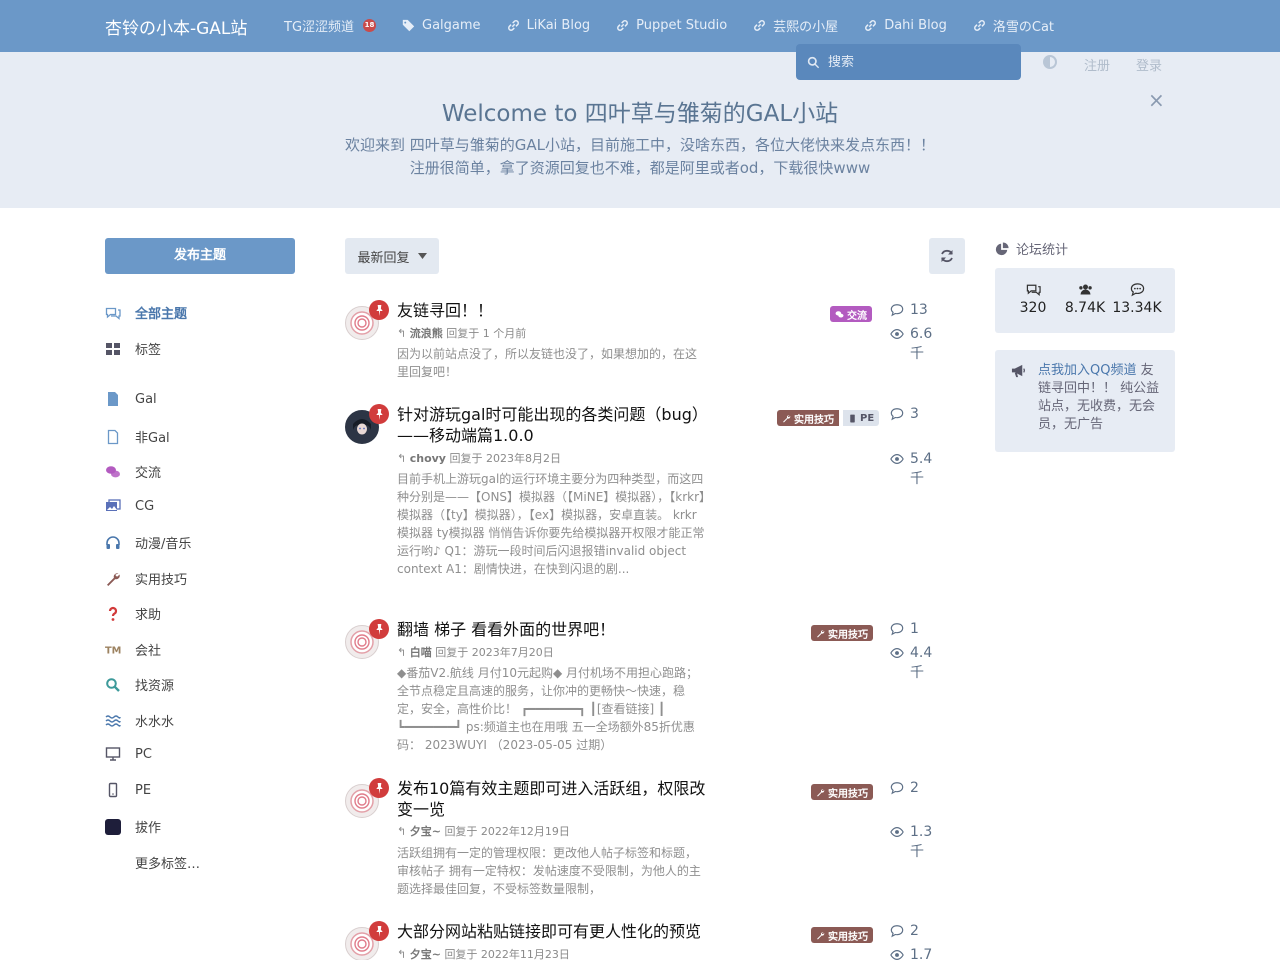 Image resolution: width=1280 pixels, height=960 pixels. I want to click on start-discussion-button: 发布主题, so click(200, 256).